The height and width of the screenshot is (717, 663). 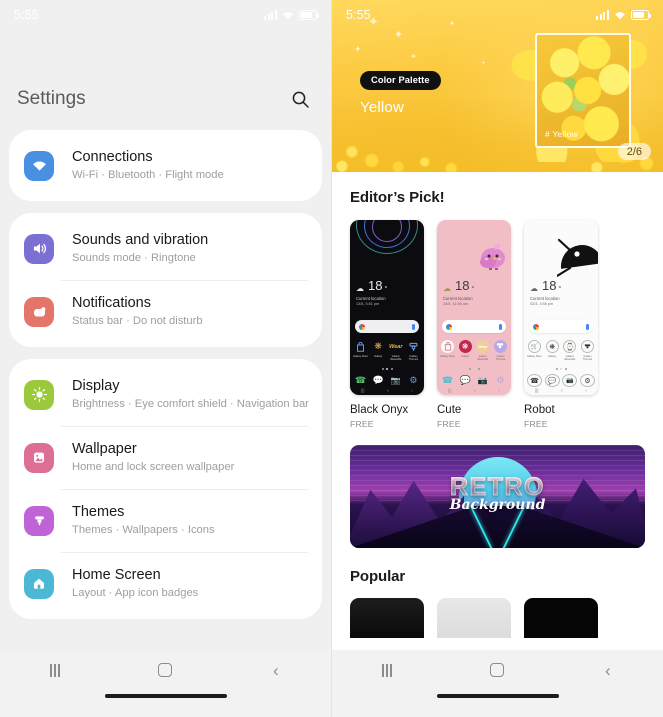 I want to click on page-title: Settings, so click(x=51, y=98).